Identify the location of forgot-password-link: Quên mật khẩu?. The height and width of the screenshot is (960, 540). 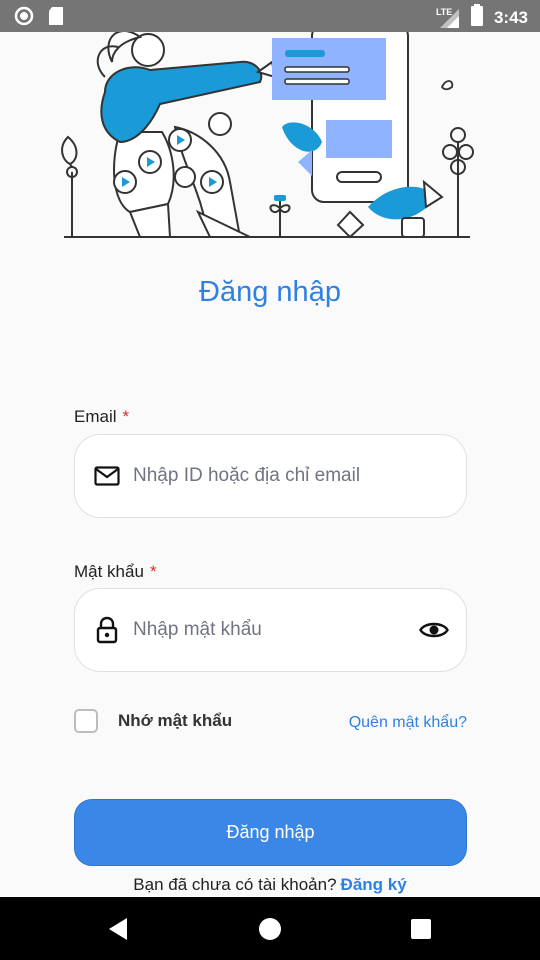
(408, 723).